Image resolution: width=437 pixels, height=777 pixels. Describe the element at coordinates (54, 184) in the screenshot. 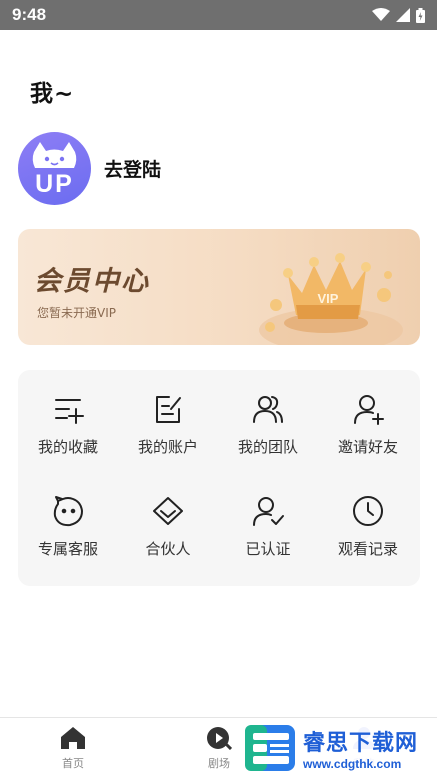

I see `avatar-text: UP` at that location.